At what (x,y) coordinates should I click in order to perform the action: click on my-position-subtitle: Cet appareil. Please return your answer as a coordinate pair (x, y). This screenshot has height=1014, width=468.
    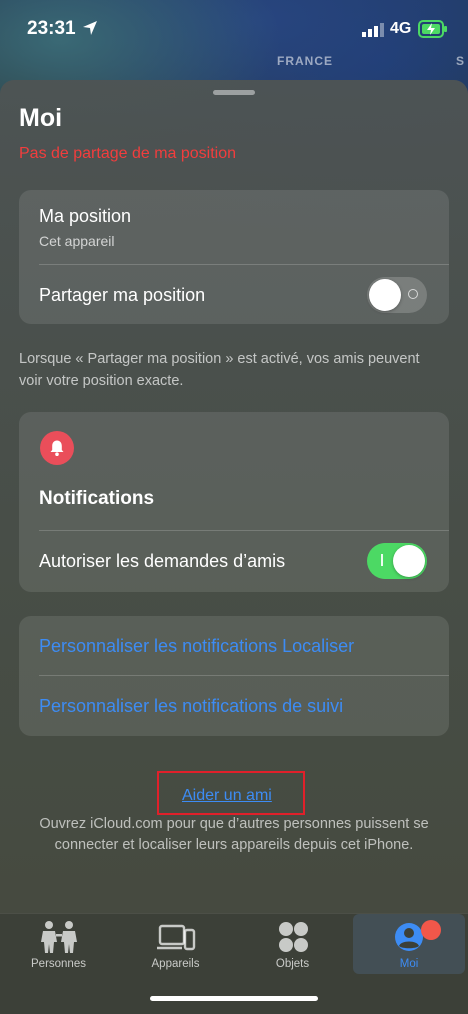
    Looking at the image, I should click on (77, 241).